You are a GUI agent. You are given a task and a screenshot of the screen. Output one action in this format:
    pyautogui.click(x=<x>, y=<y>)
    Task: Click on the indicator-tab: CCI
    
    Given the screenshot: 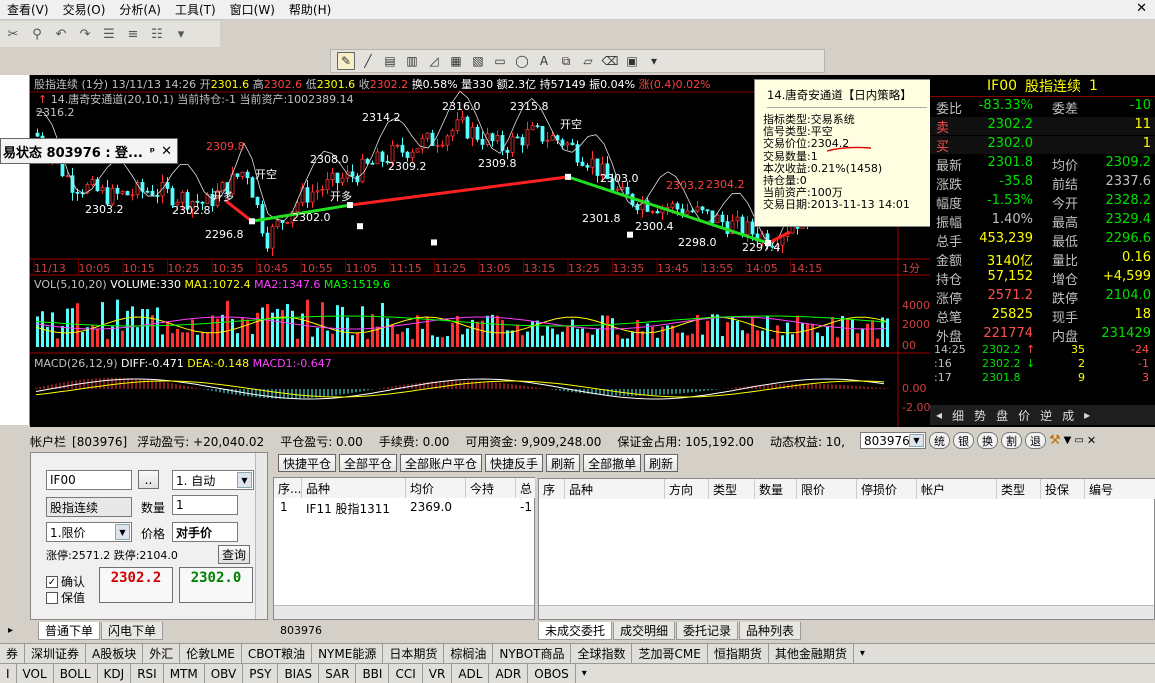 What is the action you would take?
    pyautogui.click(x=406, y=673)
    